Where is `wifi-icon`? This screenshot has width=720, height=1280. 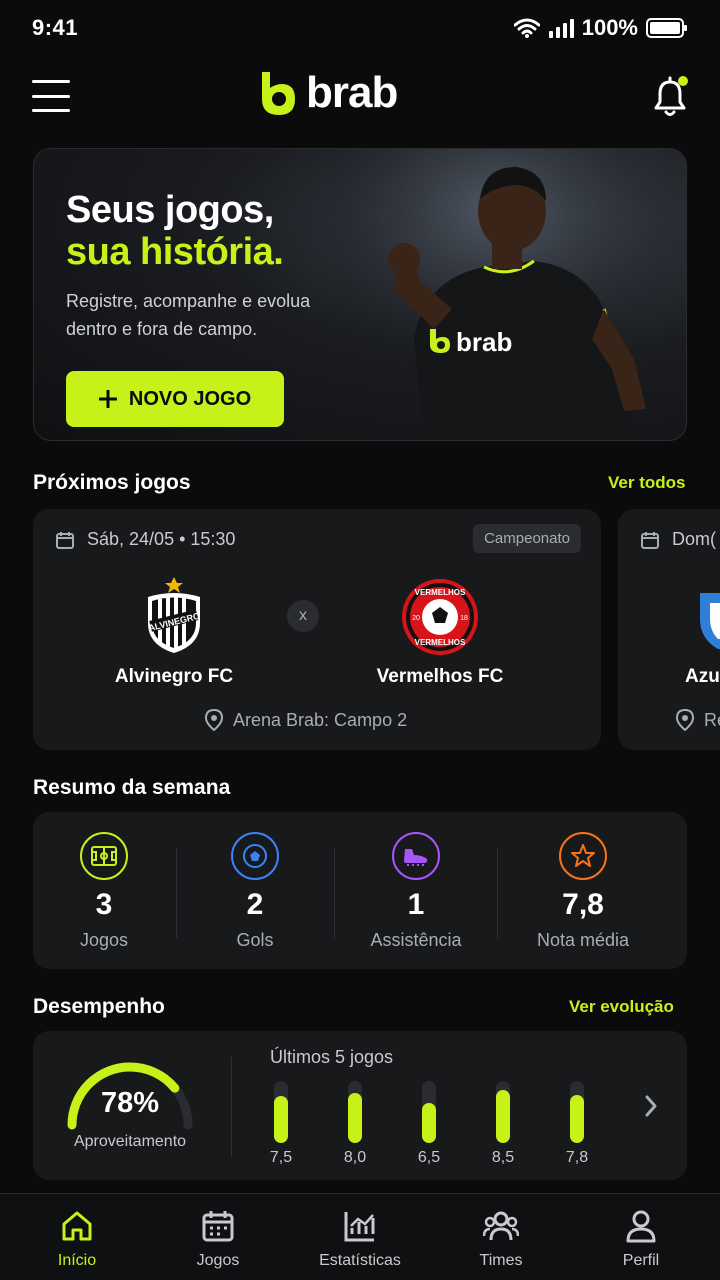 wifi-icon is located at coordinates (526, 28).